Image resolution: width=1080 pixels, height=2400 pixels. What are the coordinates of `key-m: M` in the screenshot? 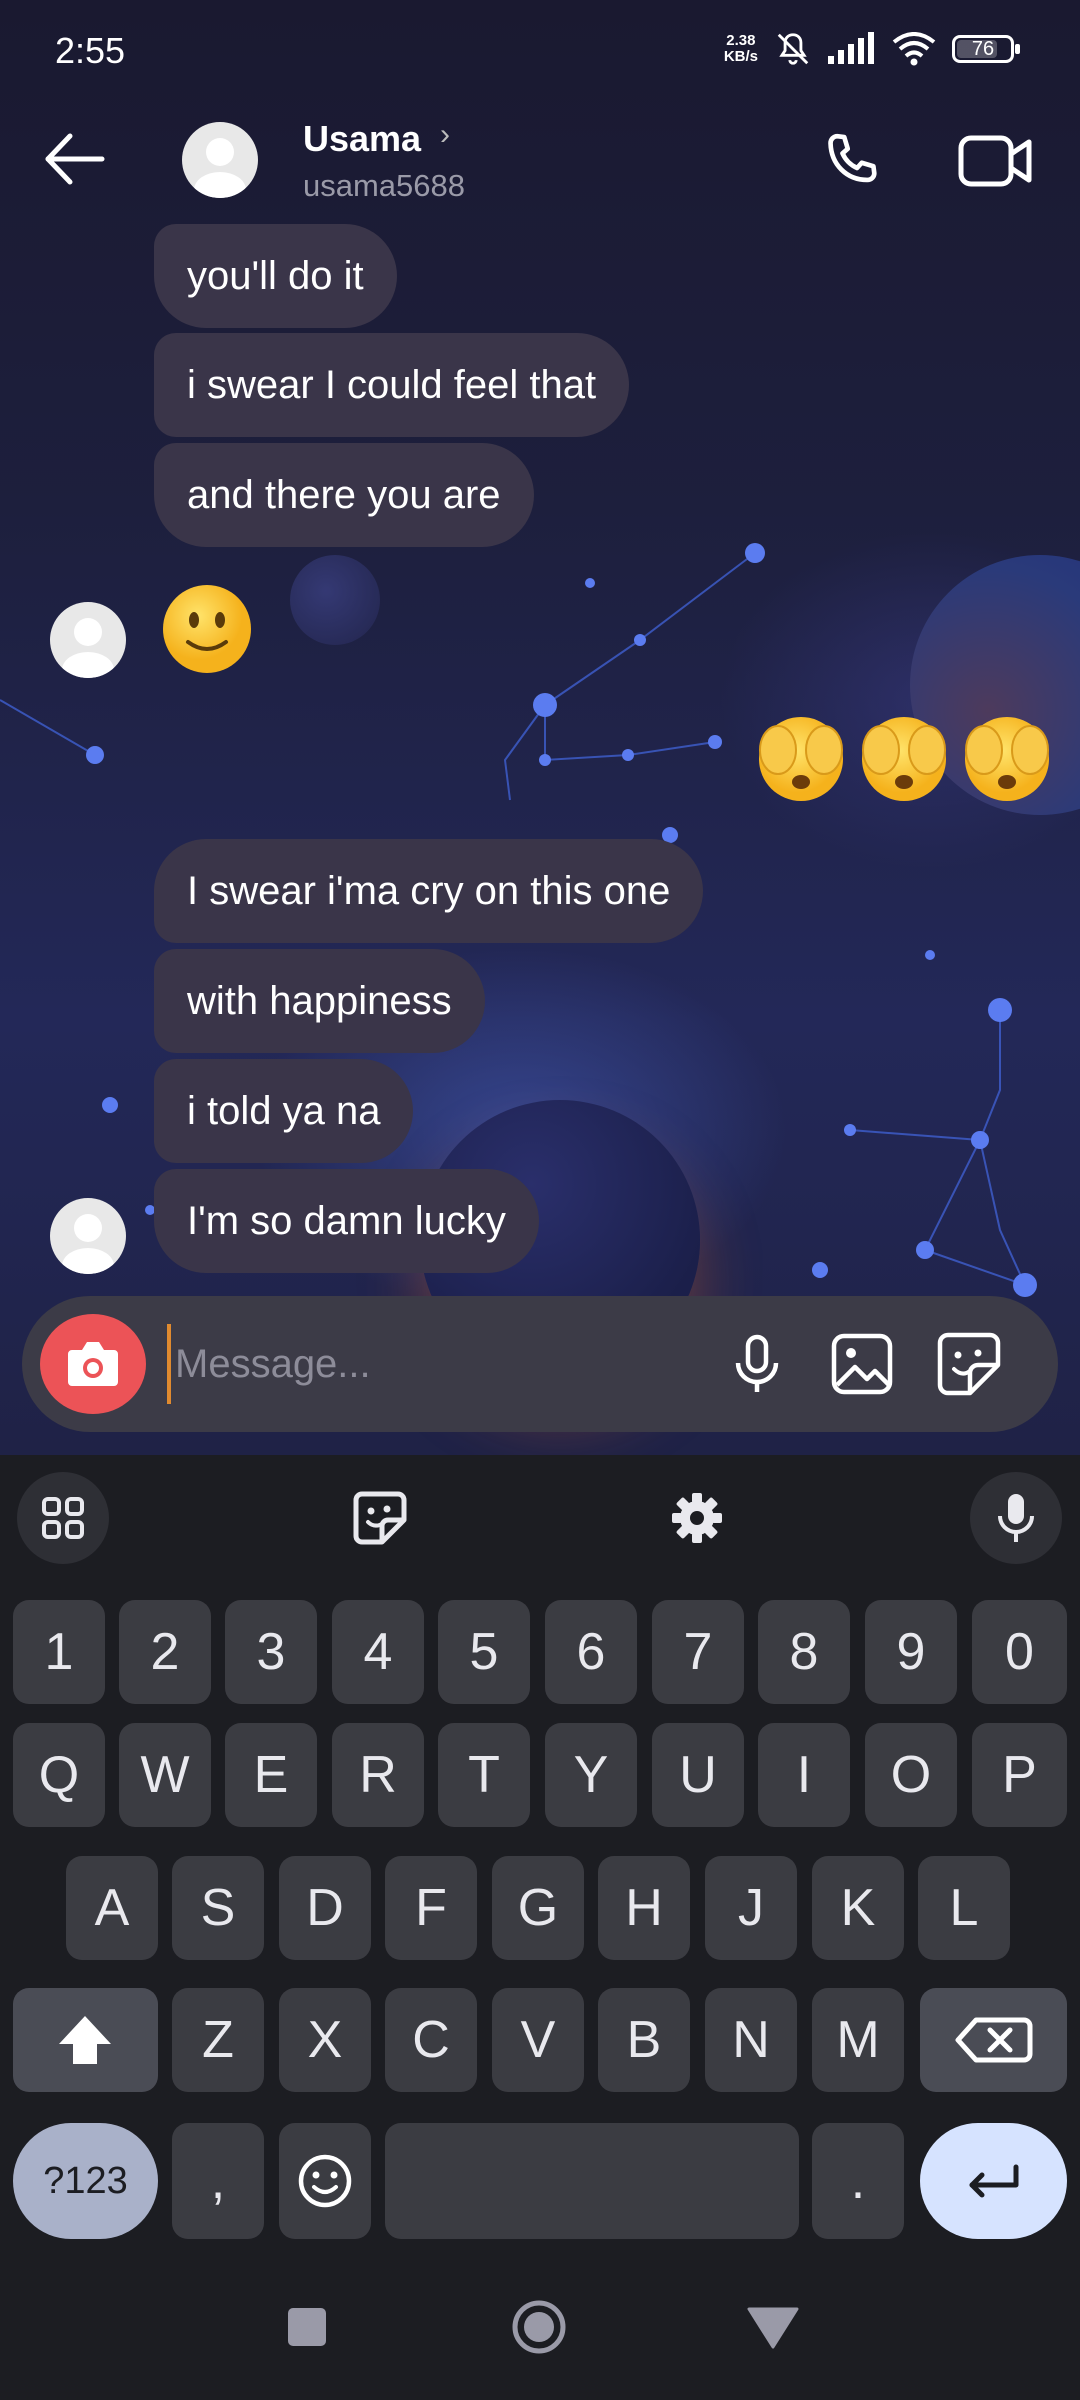 It's located at (858, 2040).